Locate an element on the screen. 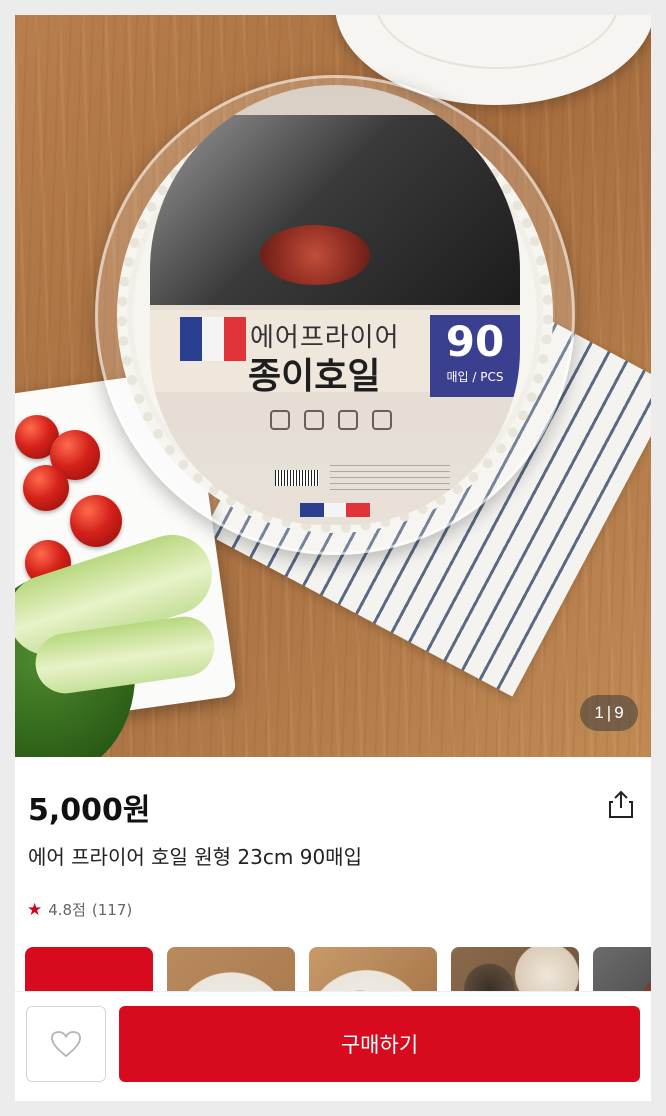  wishlist-button is located at coordinates (66, 1044).